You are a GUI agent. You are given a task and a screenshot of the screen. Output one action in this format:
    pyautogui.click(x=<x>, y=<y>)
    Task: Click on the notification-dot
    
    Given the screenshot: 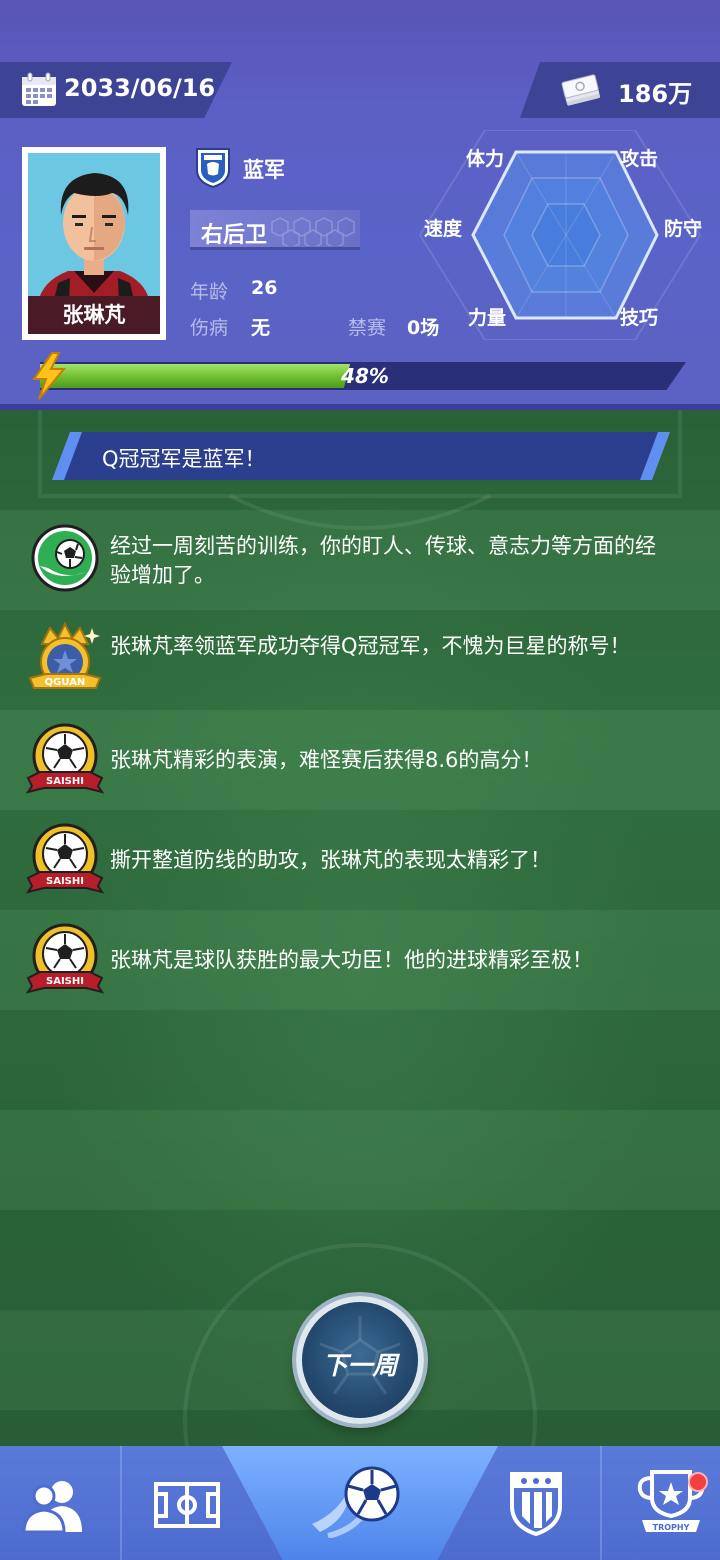 What is the action you would take?
    pyautogui.click(x=698, y=1482)
    